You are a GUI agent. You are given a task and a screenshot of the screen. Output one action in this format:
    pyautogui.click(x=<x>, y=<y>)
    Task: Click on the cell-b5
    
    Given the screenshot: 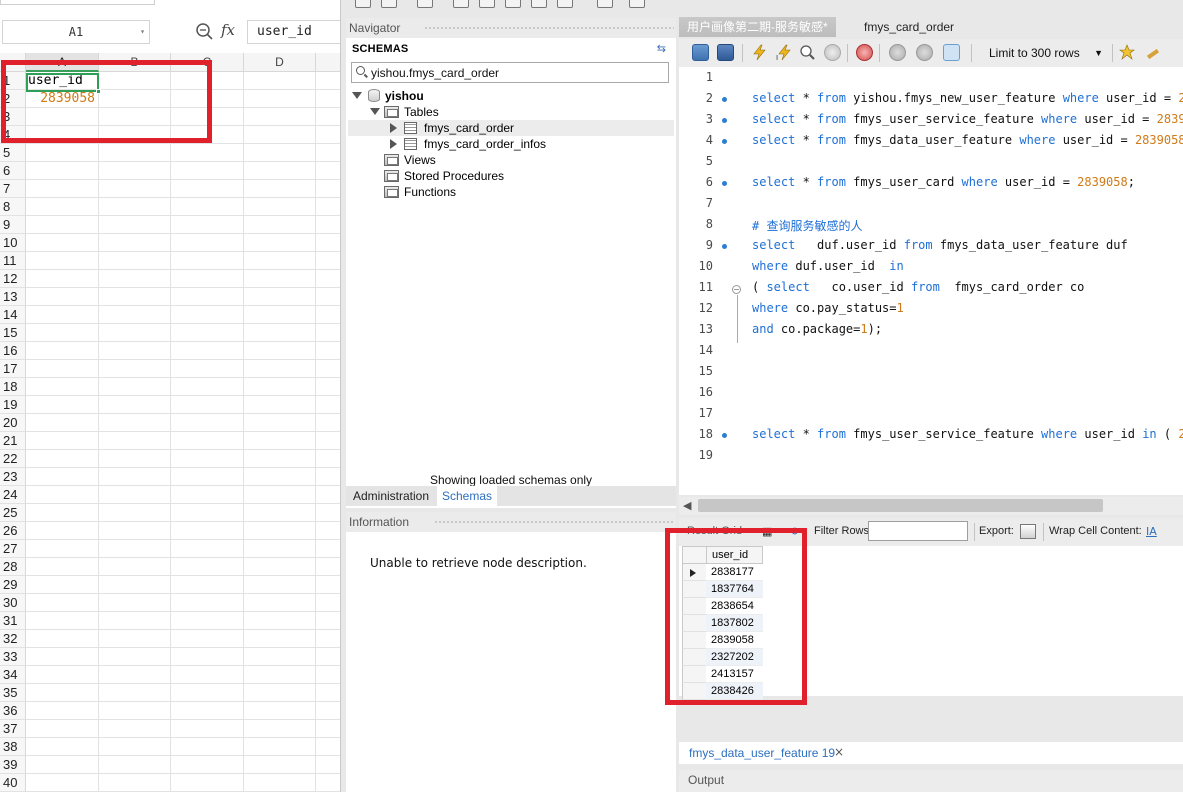 What is the action you would take?
    pyautogui.click(x=135, y=153)
    